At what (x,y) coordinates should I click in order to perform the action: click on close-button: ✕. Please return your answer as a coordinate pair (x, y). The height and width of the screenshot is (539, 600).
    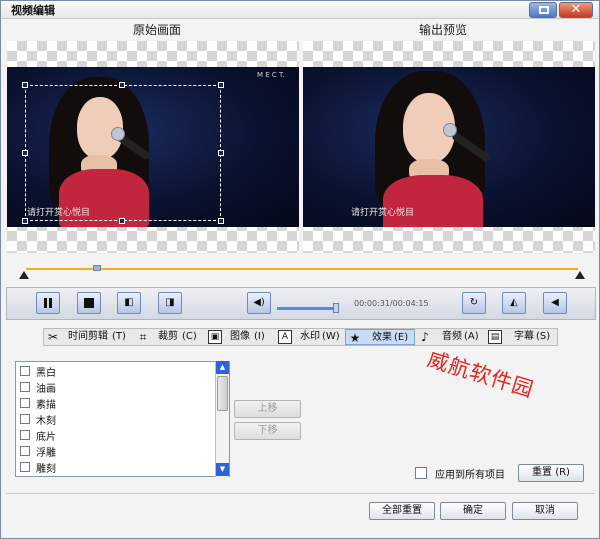
    Looking at the image, I should click on (576, 10).